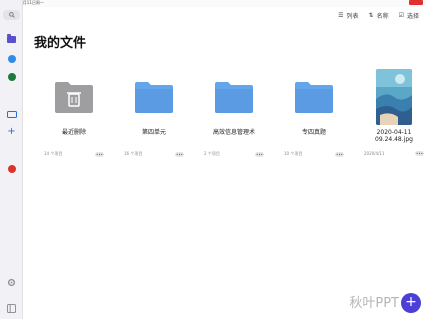  Describe the element at coordinates (313, 132) in the screenshot. I see `file-name: 专四真题` at that location.